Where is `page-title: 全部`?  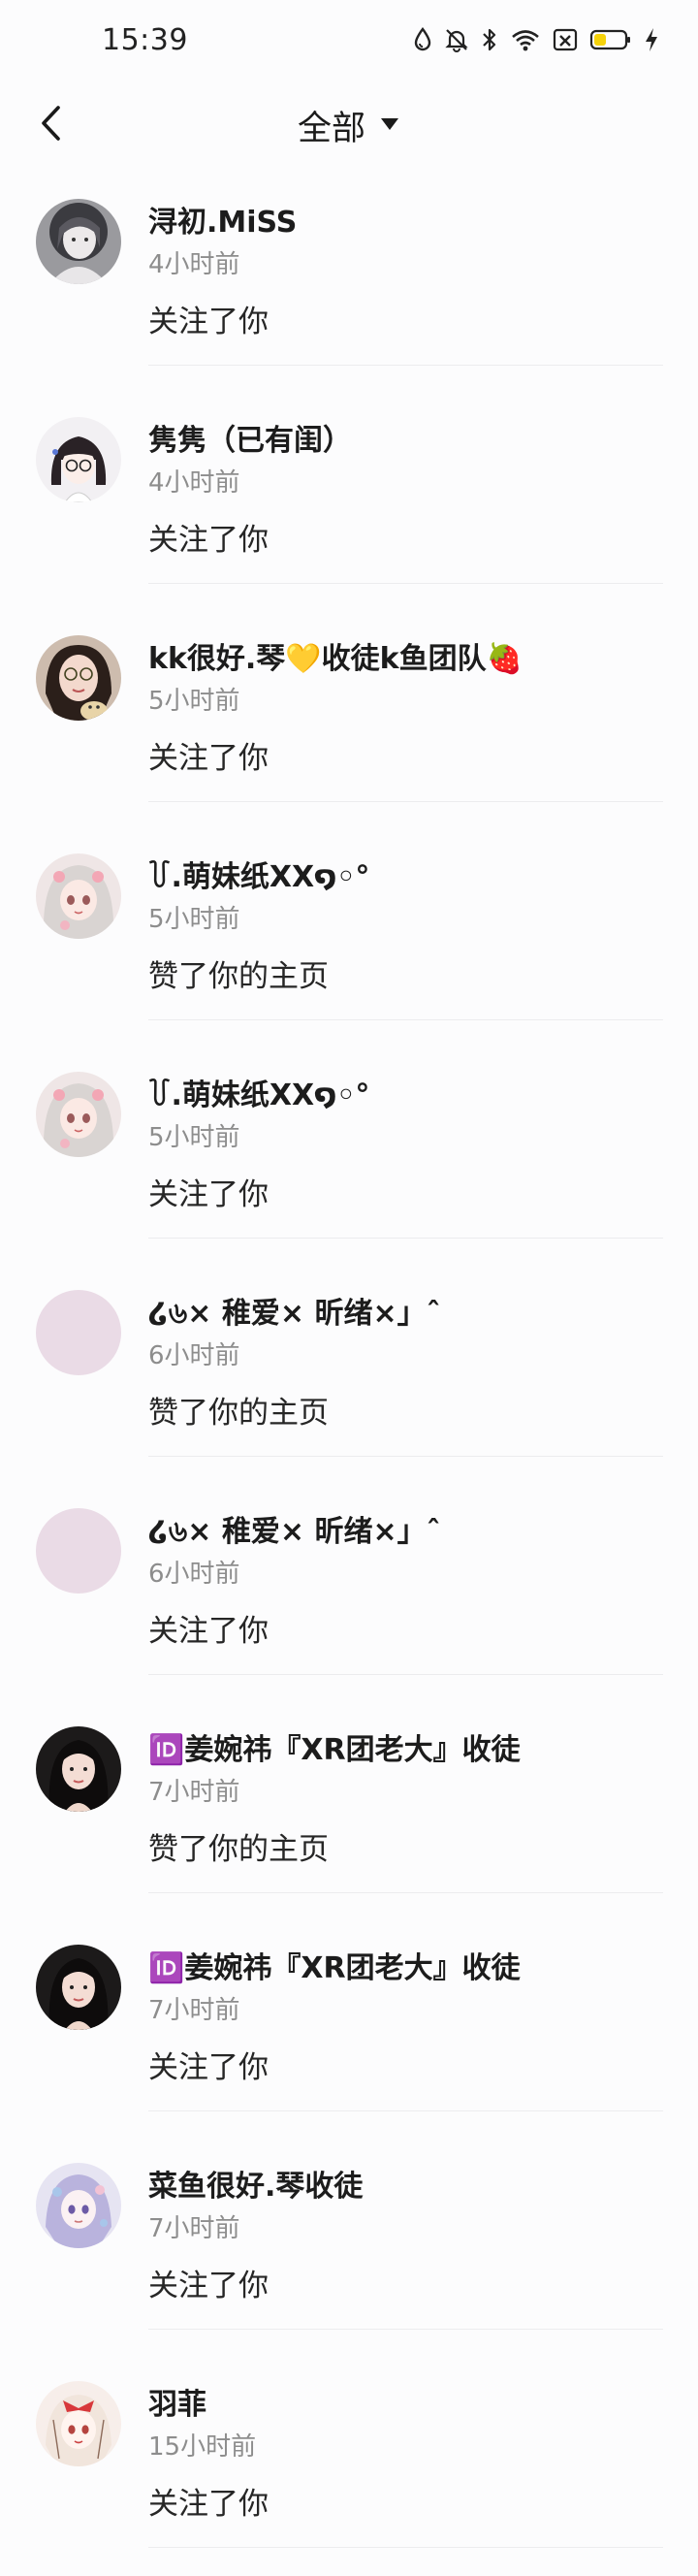 page-title: 全部 is located at coordinates (331, 129).